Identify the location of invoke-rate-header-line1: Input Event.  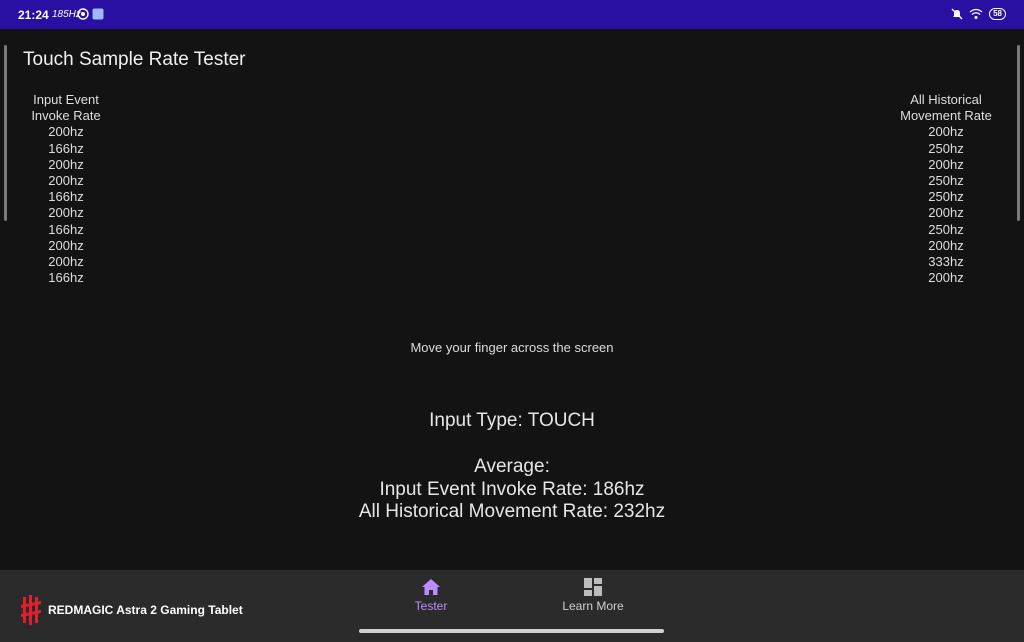
(66, 99).